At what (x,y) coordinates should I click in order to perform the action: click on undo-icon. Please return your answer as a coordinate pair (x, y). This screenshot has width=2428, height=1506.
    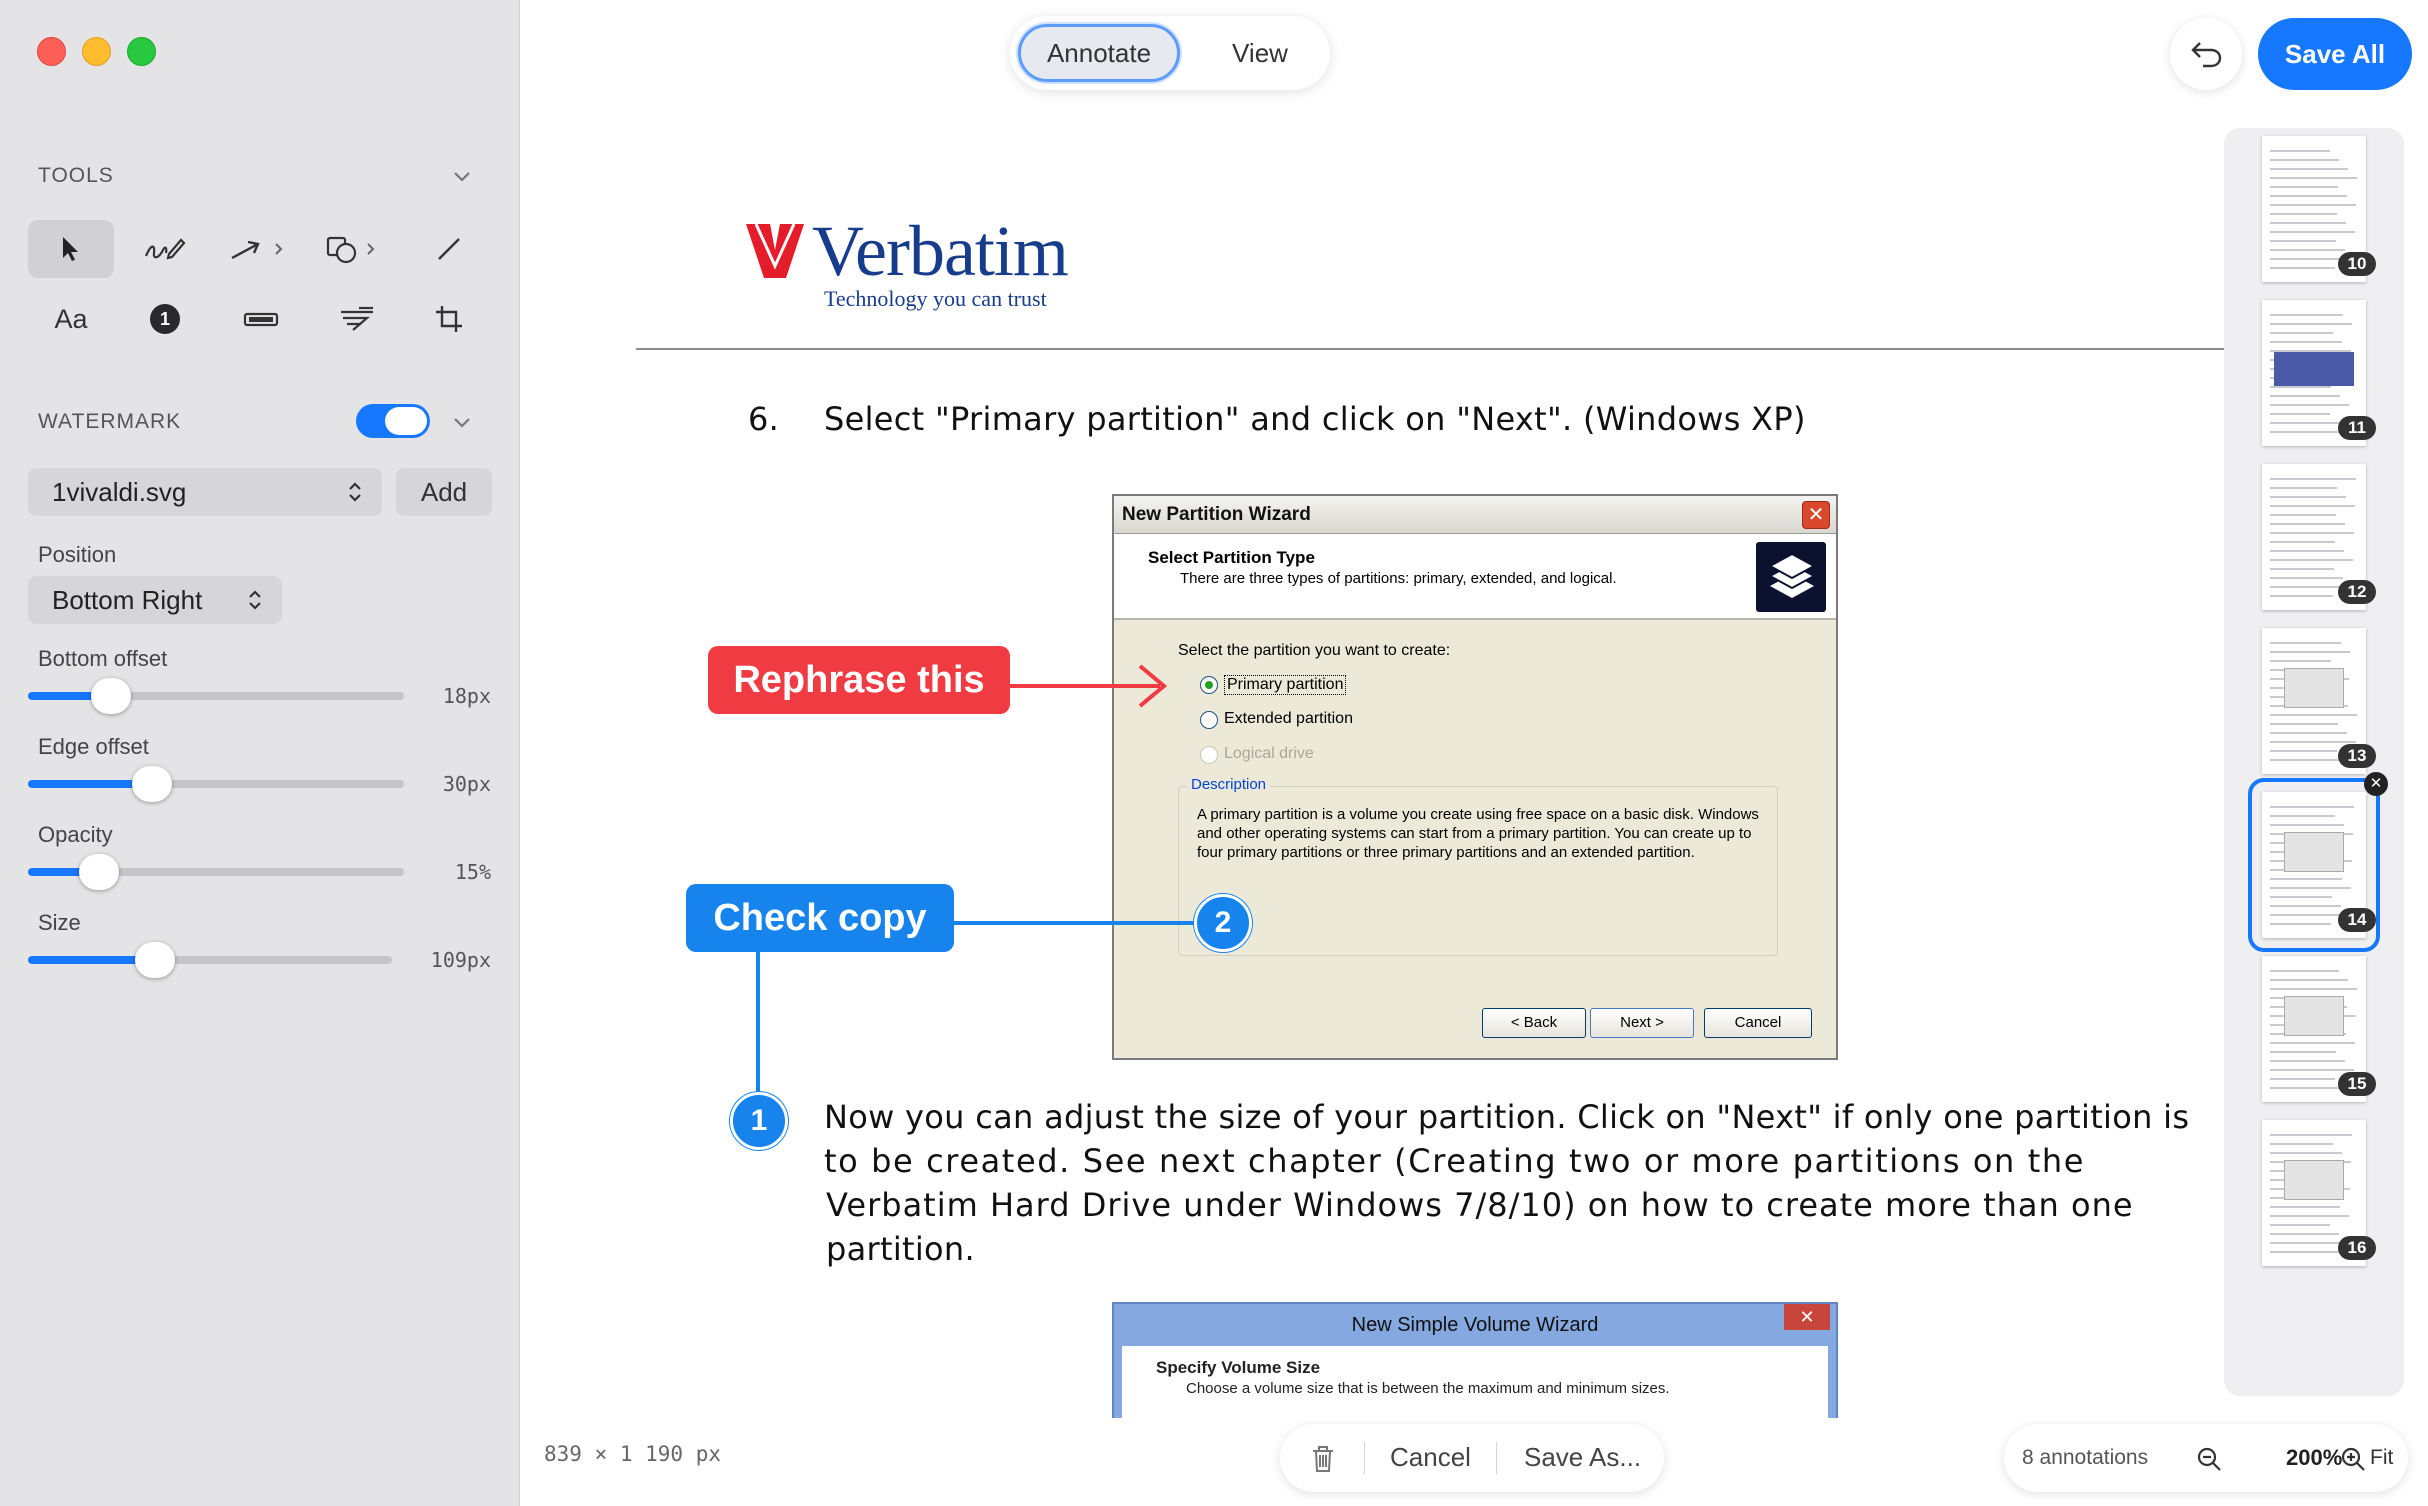
    Looking at the image, I should click on (2206, 55).